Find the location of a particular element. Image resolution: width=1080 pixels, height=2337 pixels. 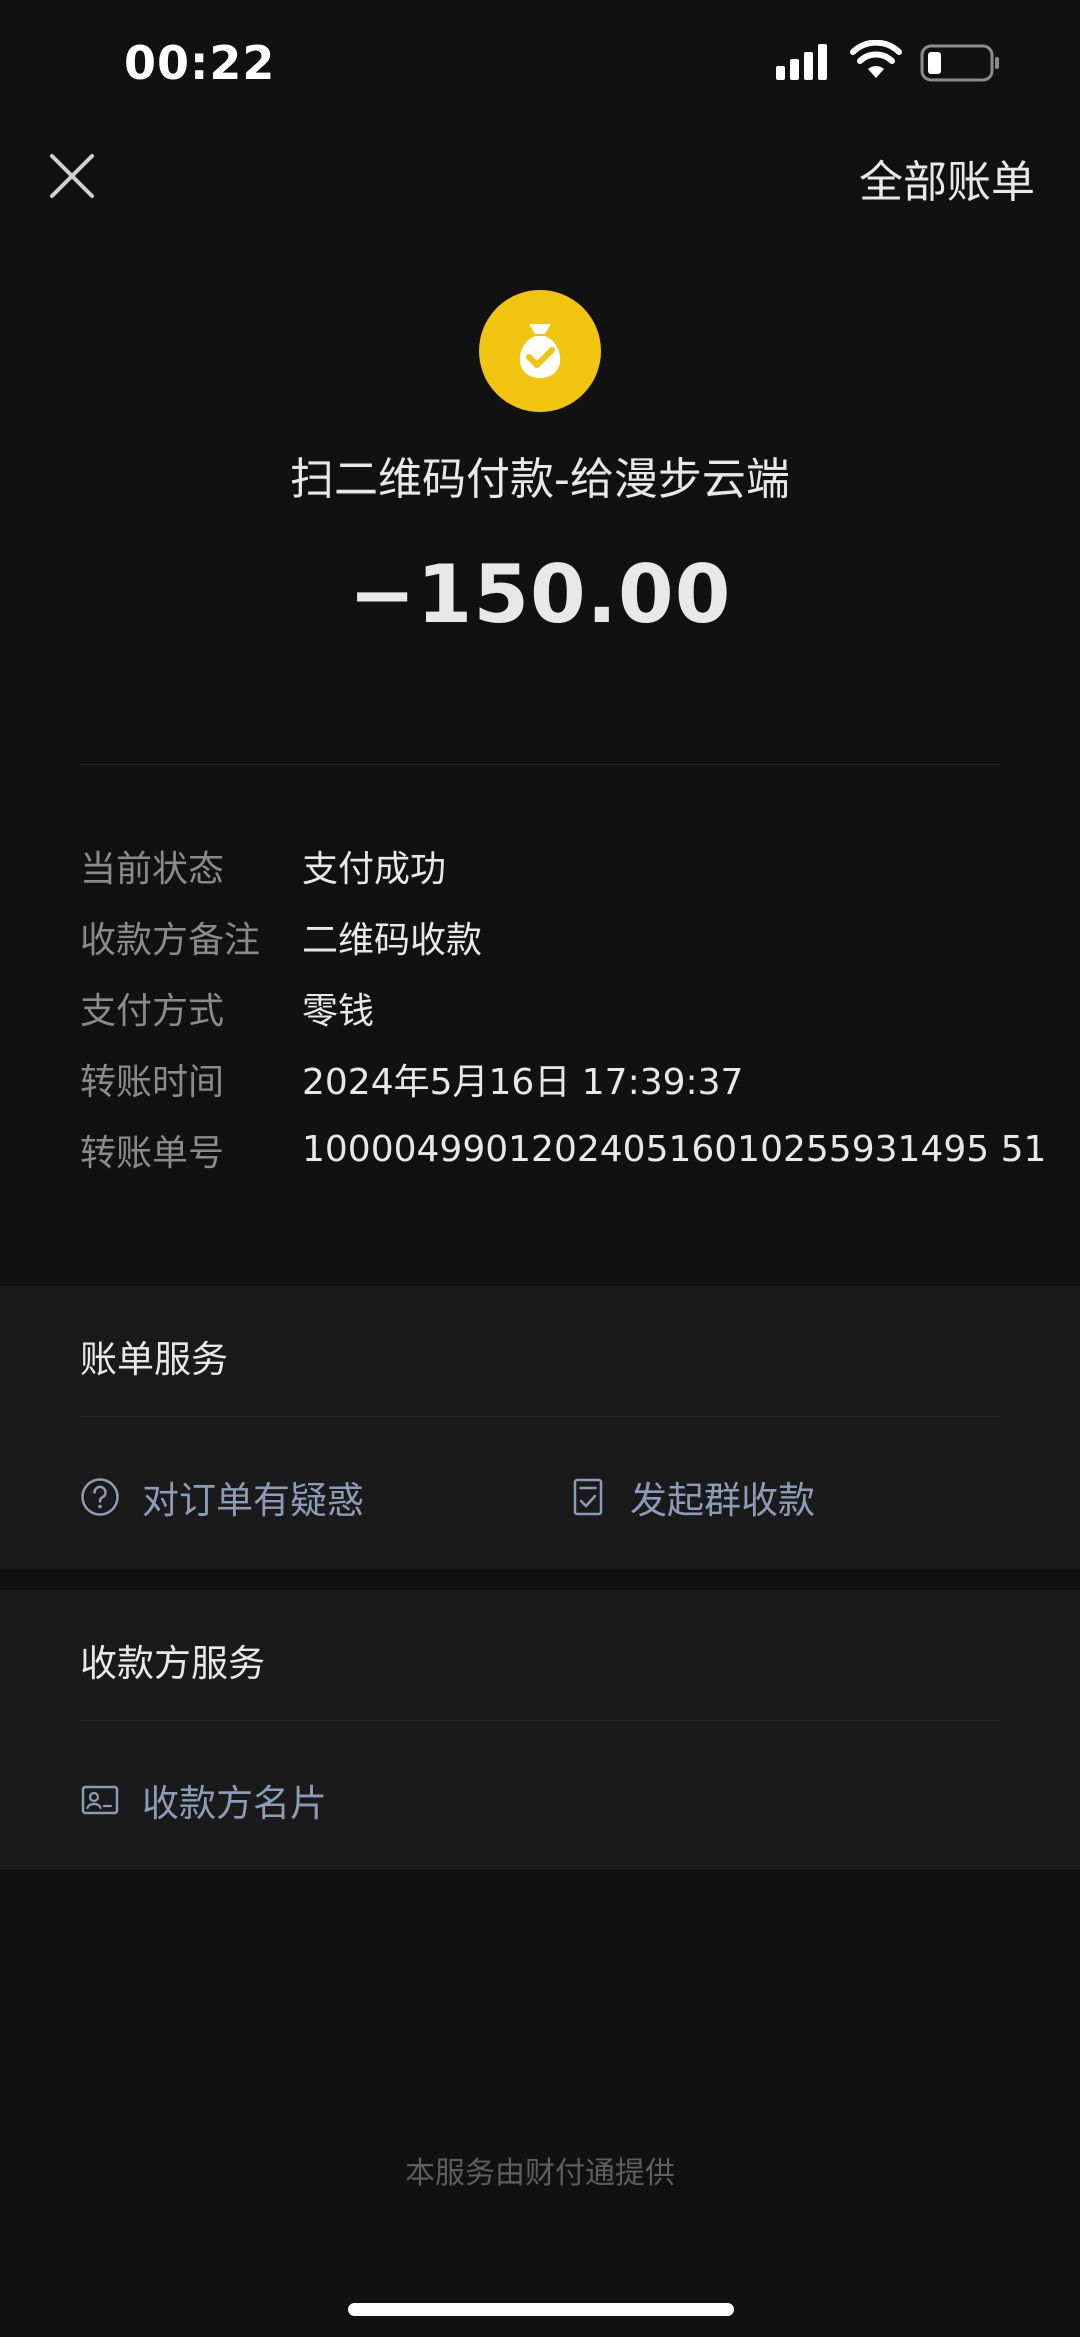

payee-service-card: 收款方服务 收款方名片 is located at coordinates (540, 1730).